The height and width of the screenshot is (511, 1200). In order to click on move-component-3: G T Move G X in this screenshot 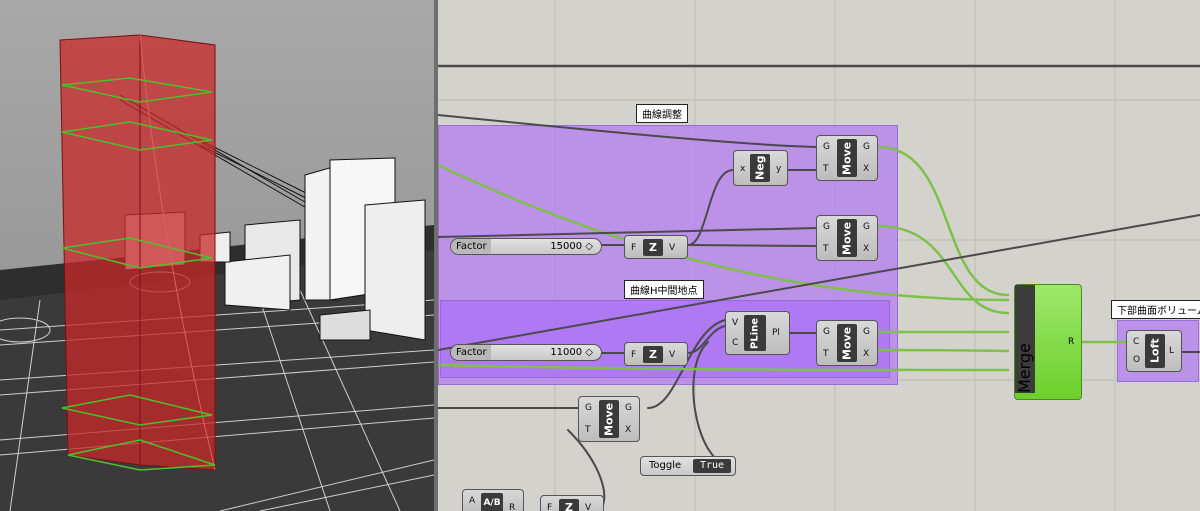, I will do `click(847, 343)`.